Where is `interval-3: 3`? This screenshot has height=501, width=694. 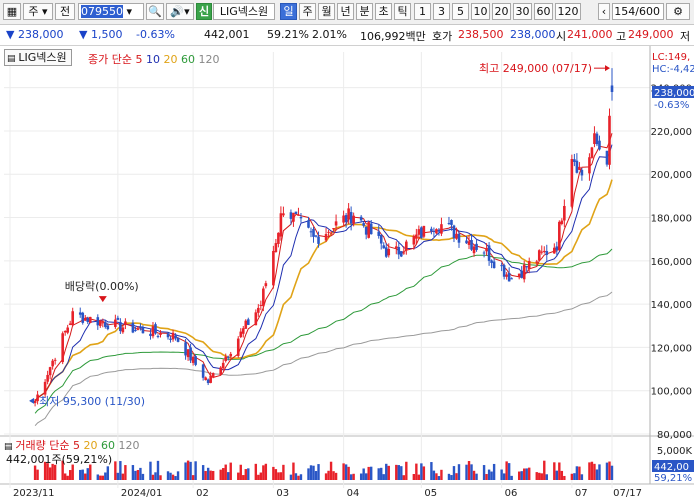 interval-3: 3 is located at coordinates (441, 11).